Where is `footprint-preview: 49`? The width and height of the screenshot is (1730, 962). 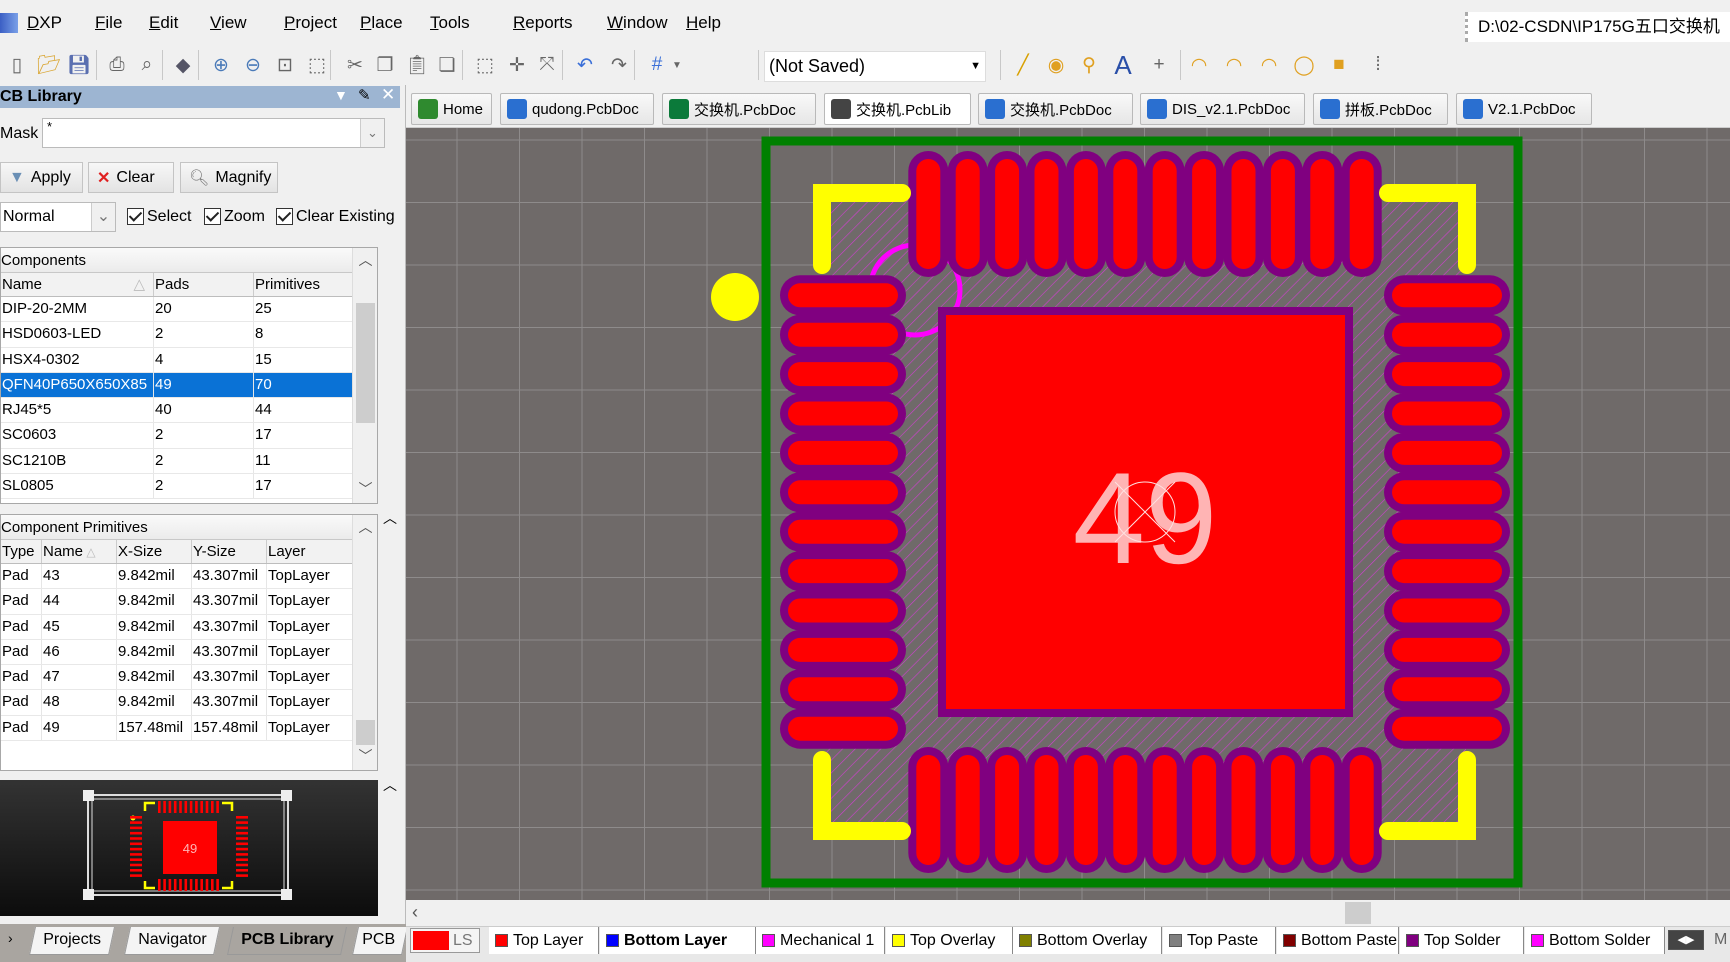
footprint-preview: 49 is located at coordinates (189, 848).